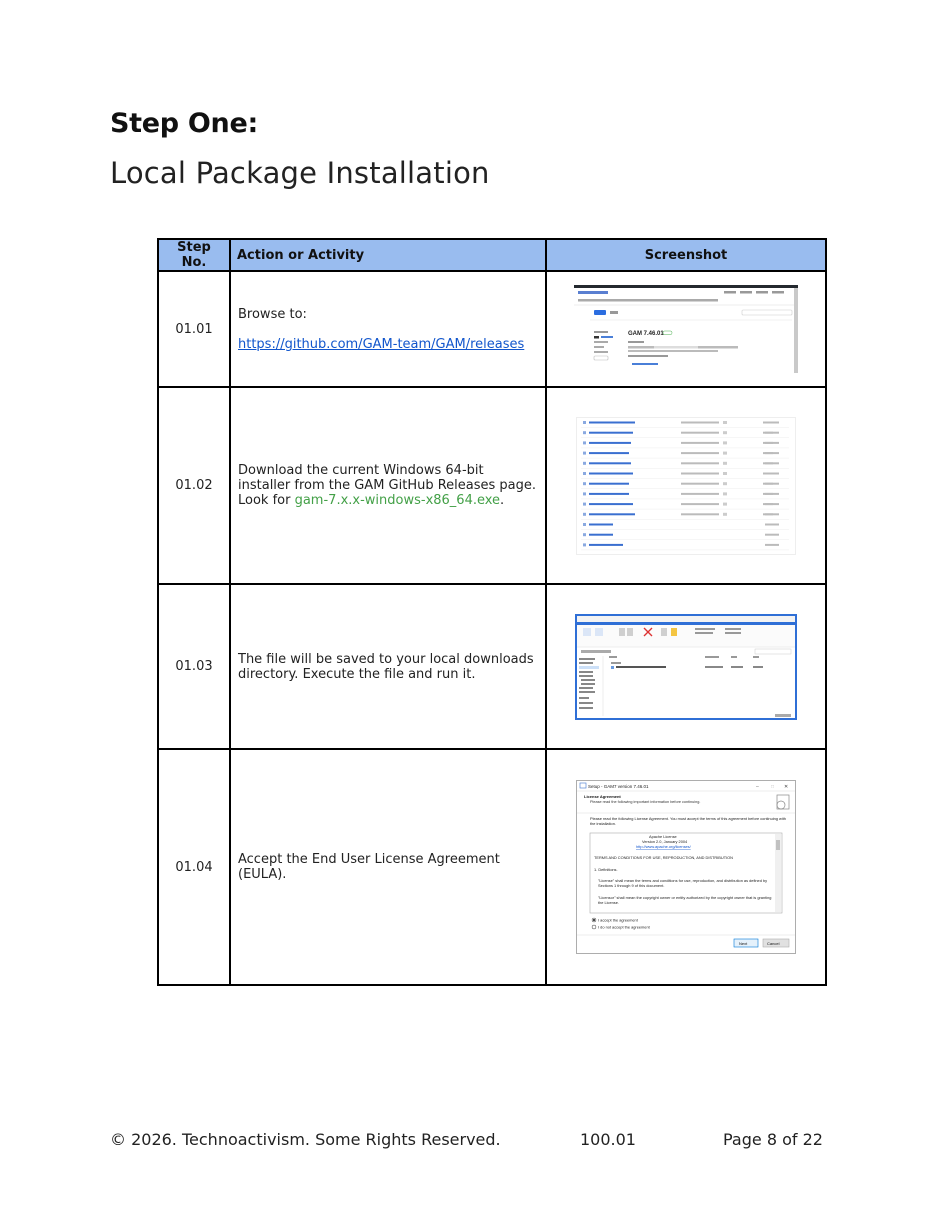  I want to click on github-release-screenshot: GAM 7.46.01, so click(686, 329).